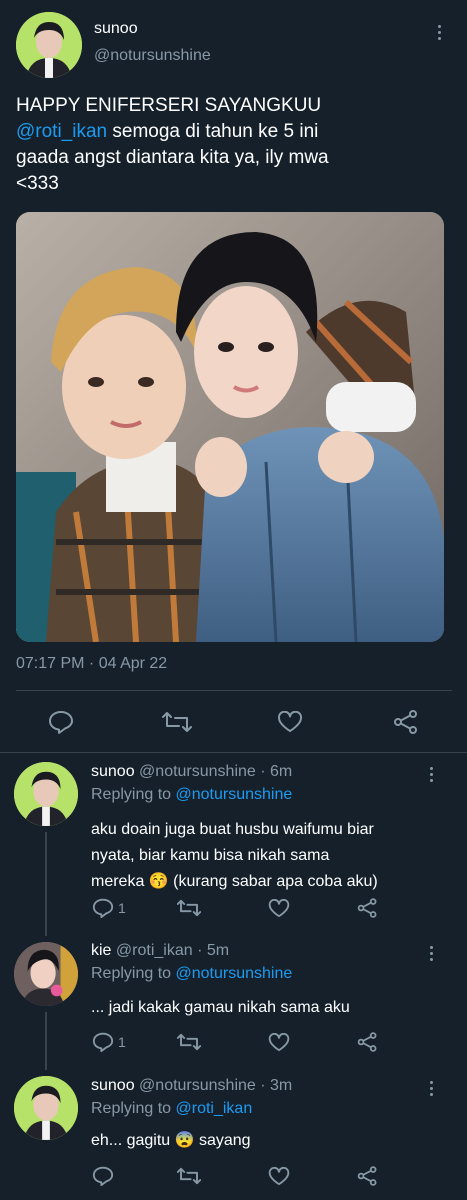 The width and height of the screenshot is (467, 1200). Describe the element at coordinates (91, 664) in the screenshot. I see `tweet-timestamp: 07:17 PM · 04 Apr 22` at that location.